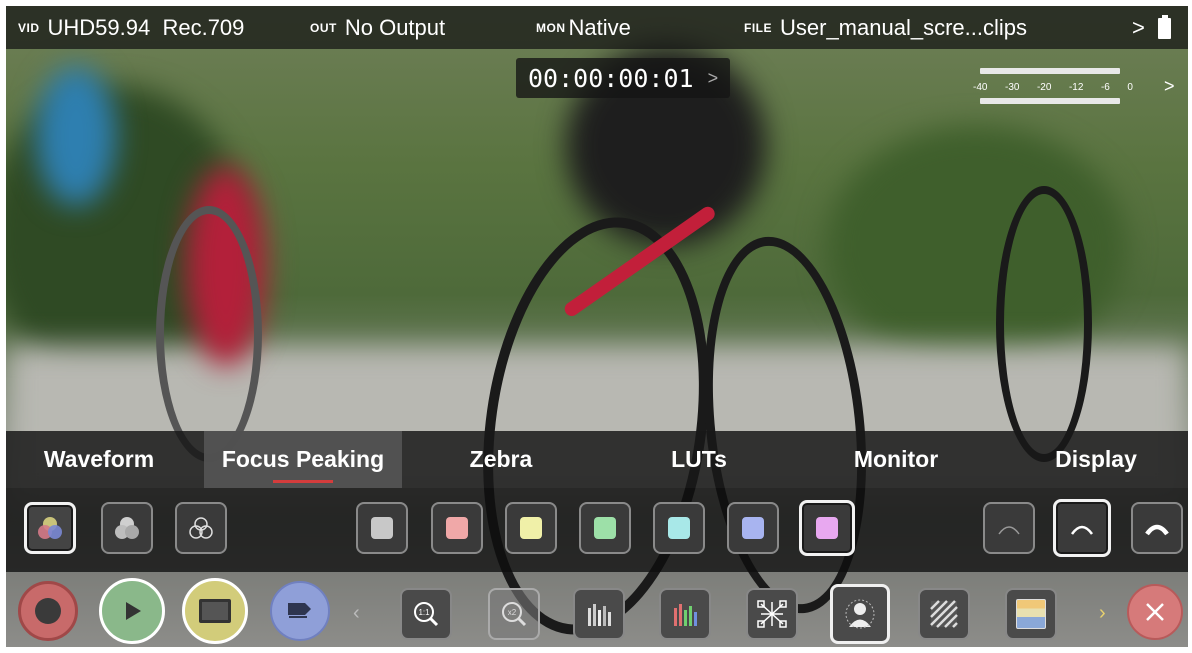 This screenshot has width=1192, height=653. Describe the element at coordinates (1130, 87) in the screenshot. I see `meter-tick: 0` at that location.